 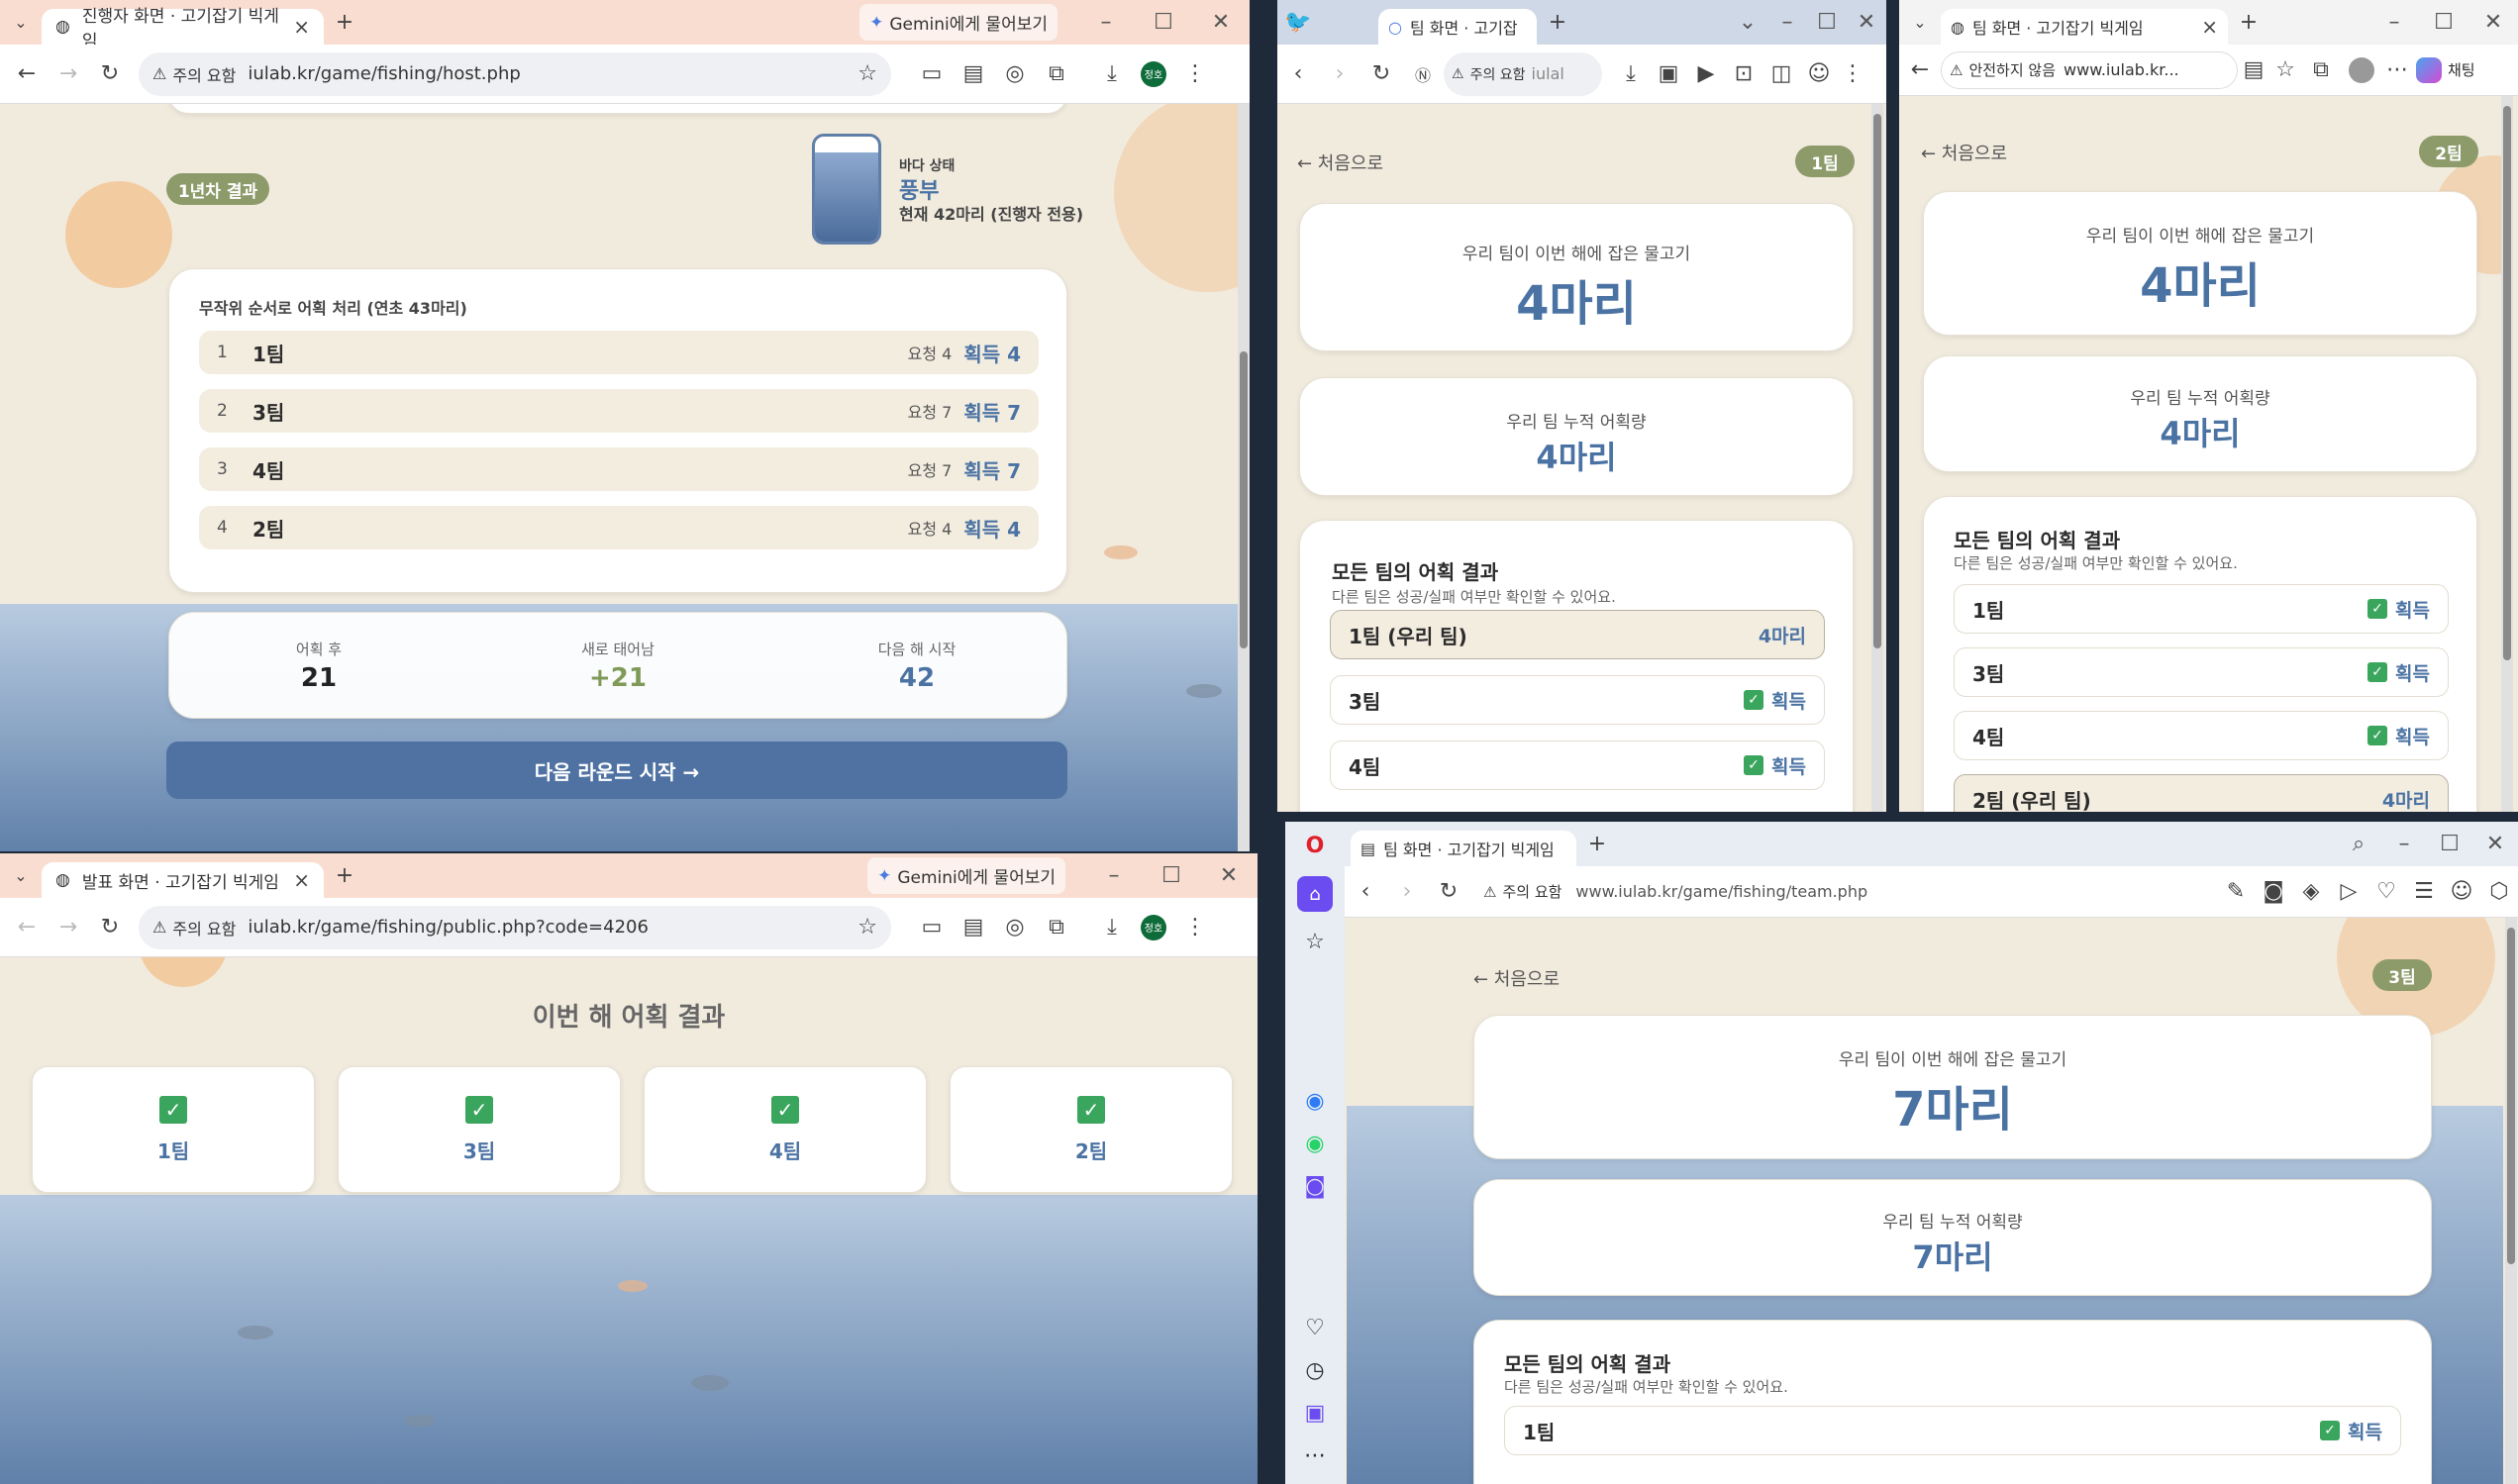 I want to click on history-icon: ◷, so click(x=1314, y=1370).